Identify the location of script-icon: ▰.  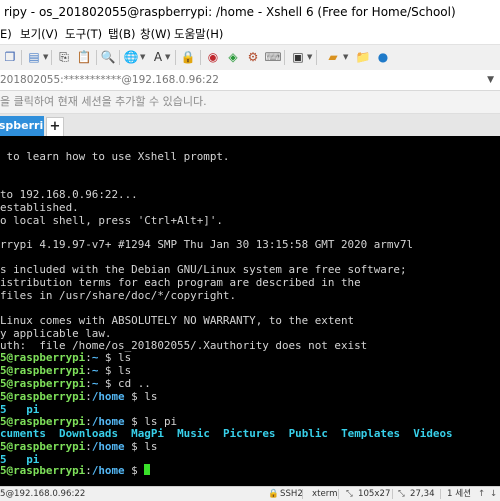
(333, 57).